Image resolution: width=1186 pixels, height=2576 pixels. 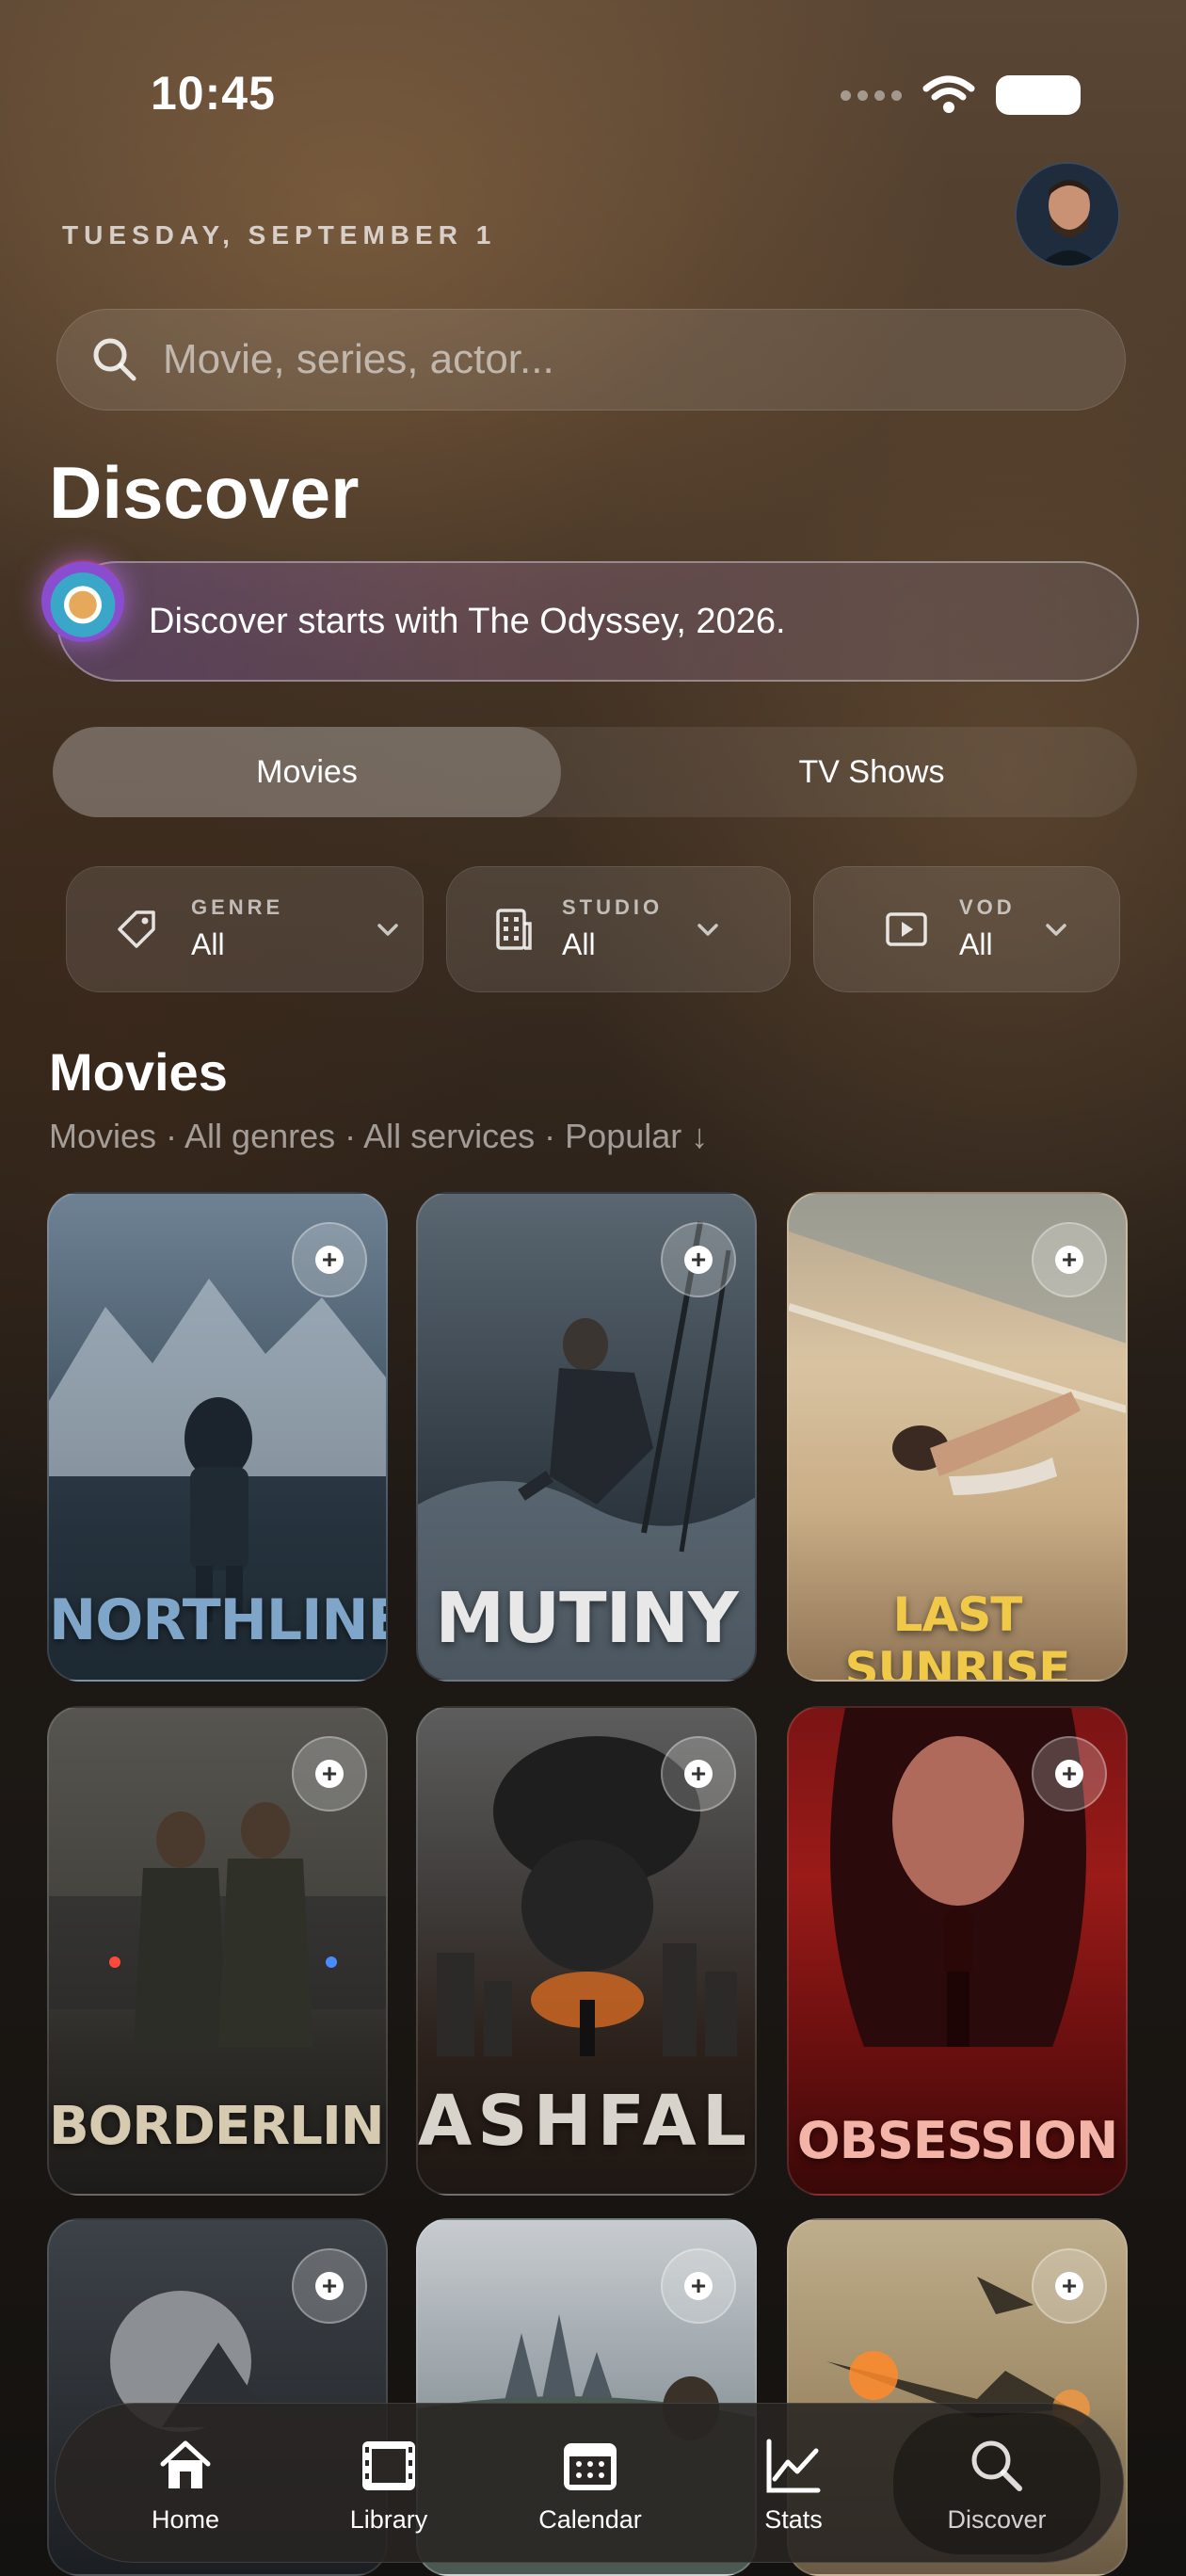 I want to click on genre-filter: GENRE All, so click(x=245, y=929).